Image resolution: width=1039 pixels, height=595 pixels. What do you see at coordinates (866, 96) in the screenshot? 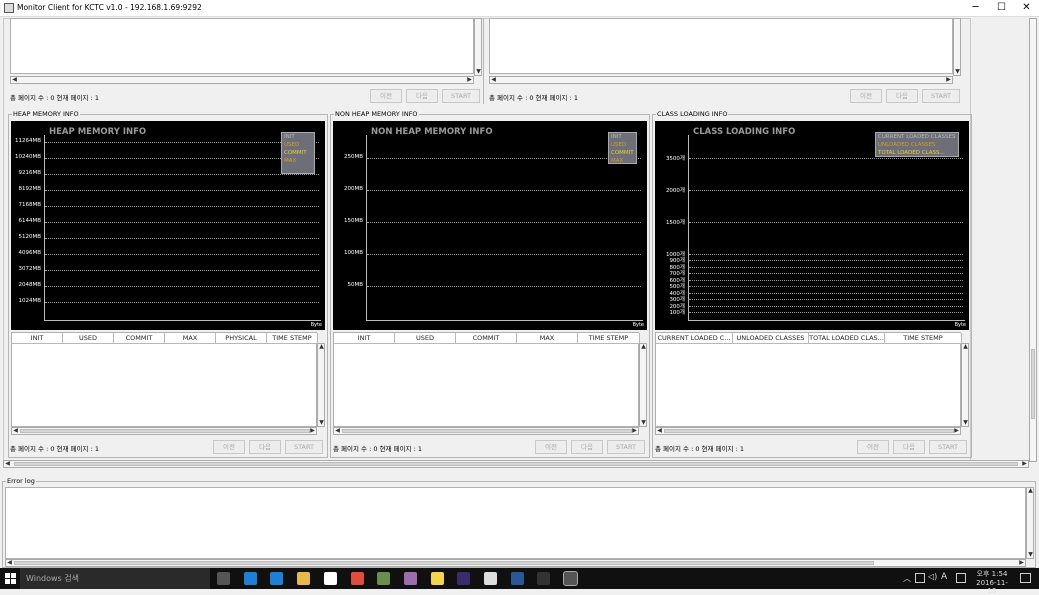
I see `top-right-prev-button: 이전` at bounding box center [866, 96].